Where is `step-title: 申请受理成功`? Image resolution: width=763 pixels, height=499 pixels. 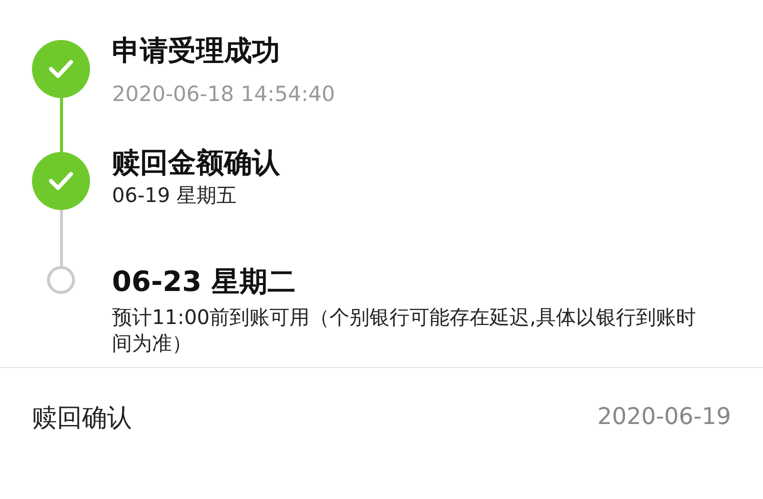 step-title: 申请受理成功 is located at coordinates (196, 51).